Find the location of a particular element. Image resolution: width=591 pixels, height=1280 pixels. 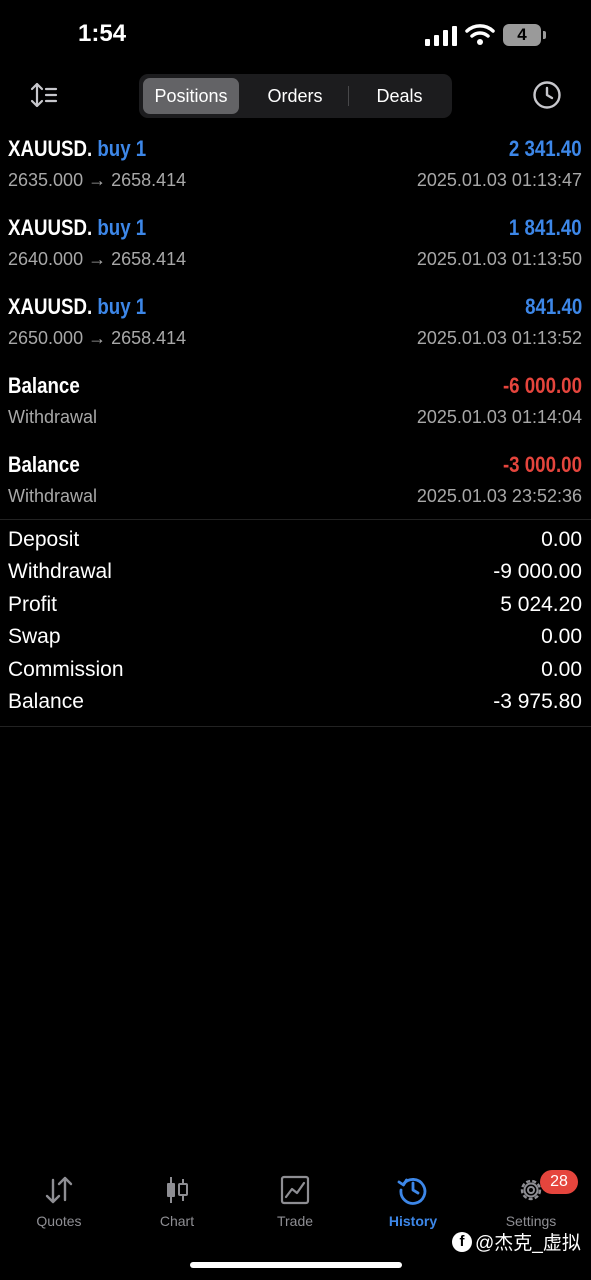

tab-deals: Deals is located at coordinates (399, 96).